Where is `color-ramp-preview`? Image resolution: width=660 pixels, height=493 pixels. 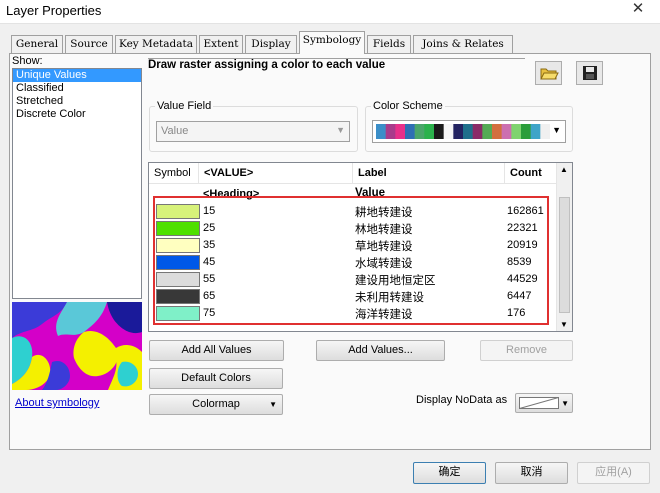 color-ramp-preview is located at coordinates (463, 131).